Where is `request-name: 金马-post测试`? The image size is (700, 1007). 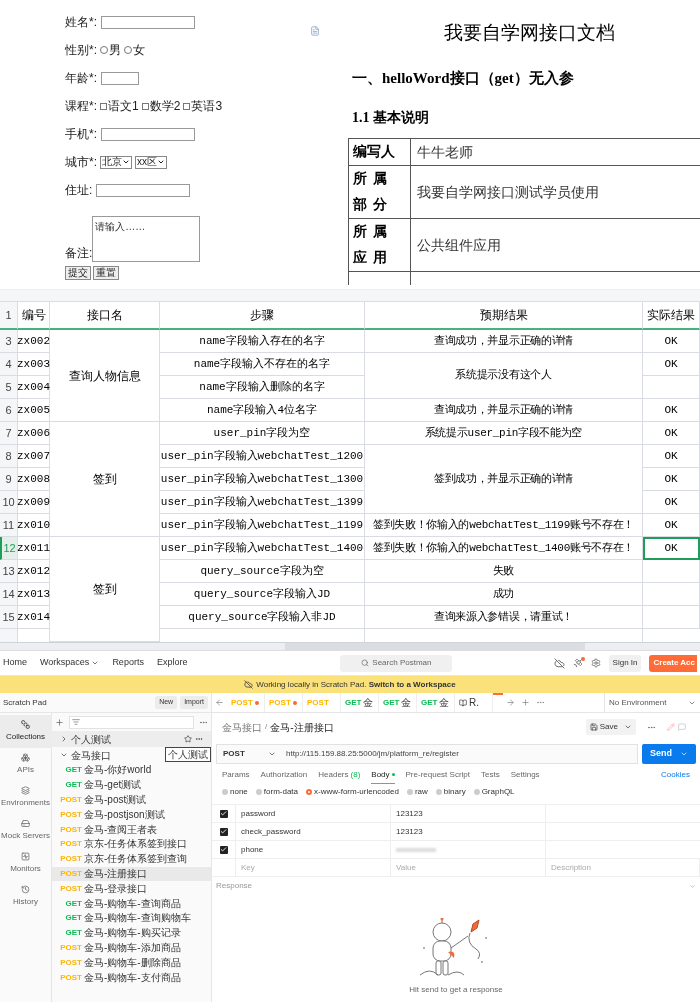 request-name: 金马-post测试 is located at coordinates (115, 800).